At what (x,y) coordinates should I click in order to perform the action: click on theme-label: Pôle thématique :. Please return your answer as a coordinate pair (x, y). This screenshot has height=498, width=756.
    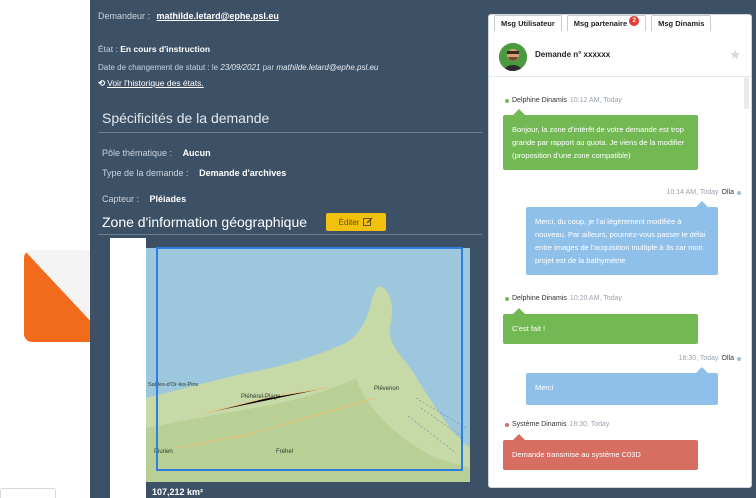
    Looking at the image, I should click on (137, 153).